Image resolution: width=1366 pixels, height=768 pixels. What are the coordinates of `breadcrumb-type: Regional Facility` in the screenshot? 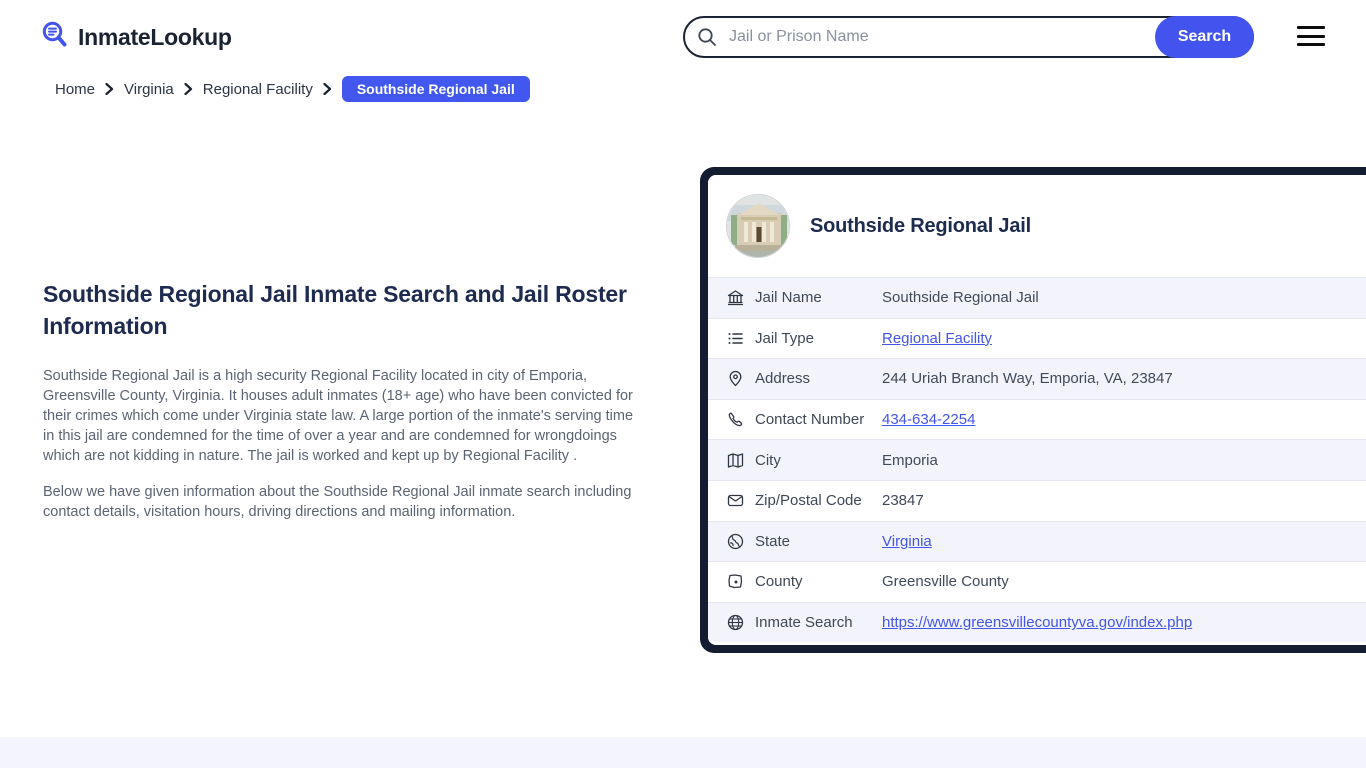 It's located at (258, 89).